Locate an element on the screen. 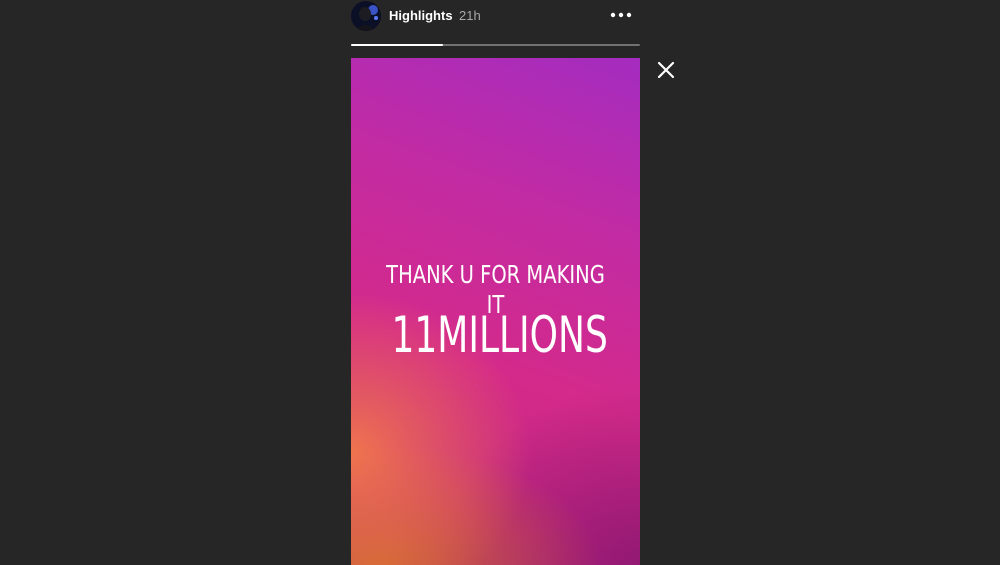 The image size is (1000, 565). avatar-image is located at coordinates (366, 16).